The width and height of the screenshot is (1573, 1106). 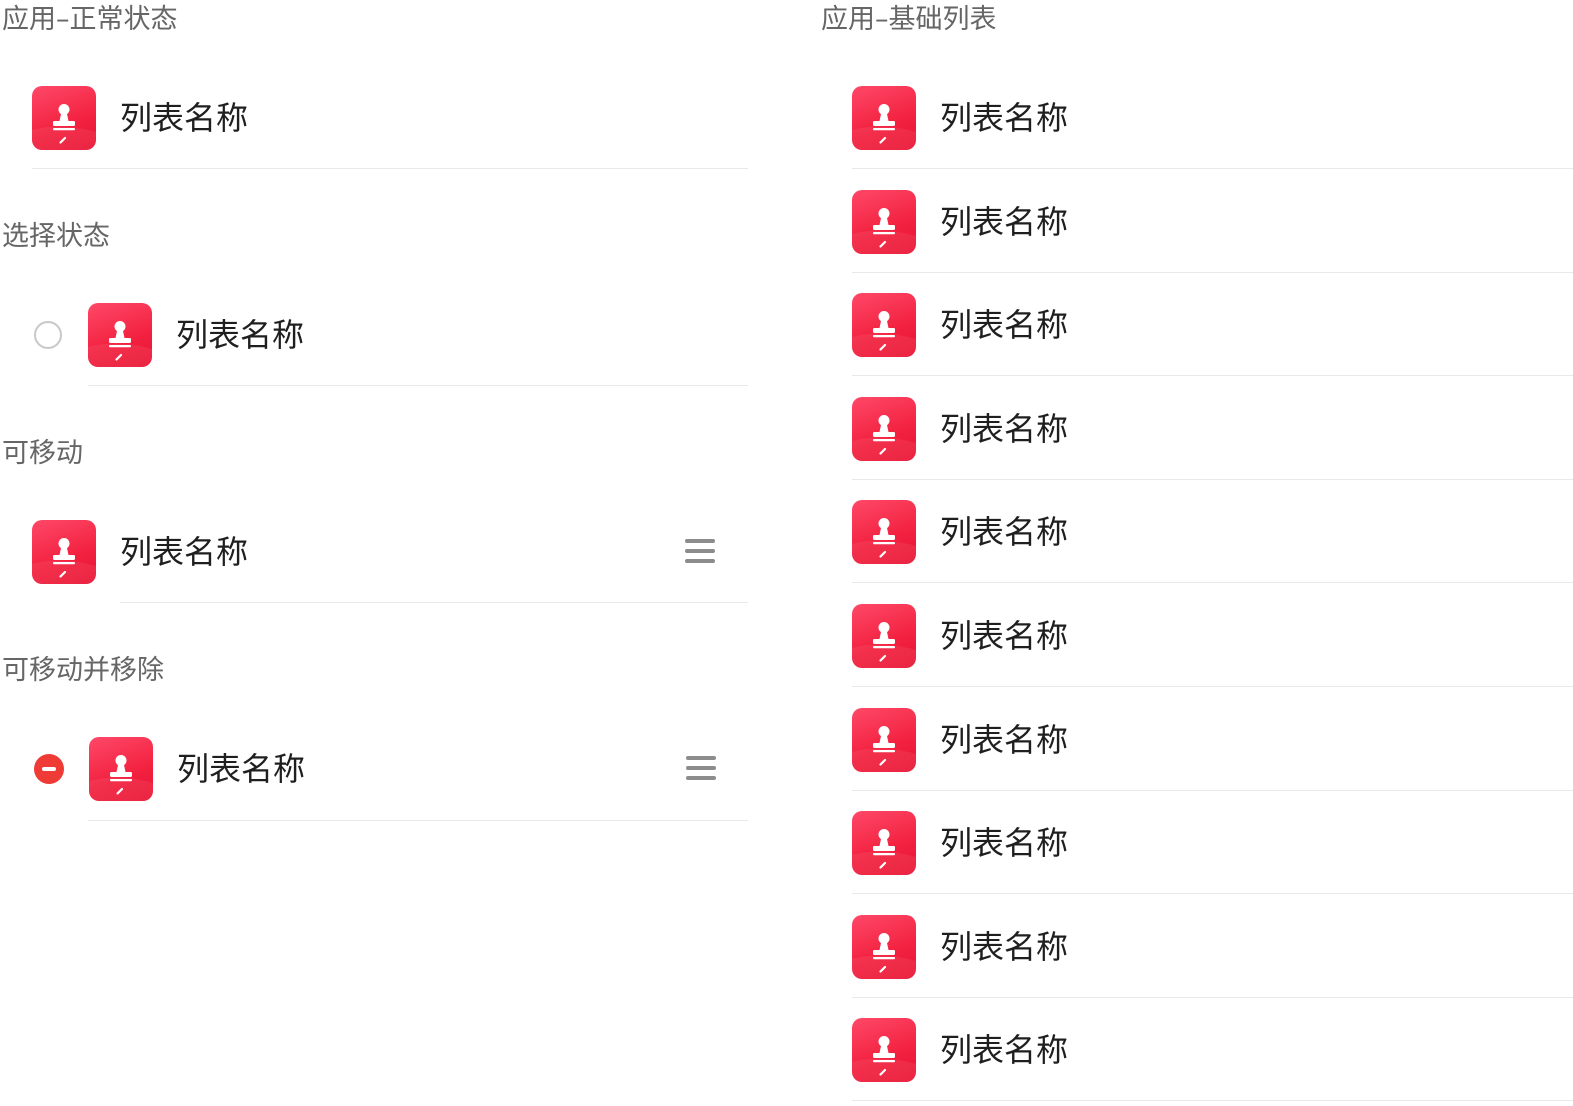 I want to click on list-item-normal: 列表名称, so click(x=380, y=118).